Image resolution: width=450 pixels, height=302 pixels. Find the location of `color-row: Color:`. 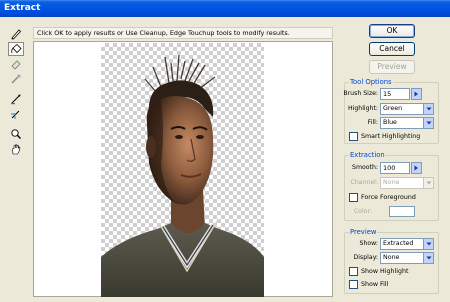

color-row: Color: is located at coordinates (392, 212).